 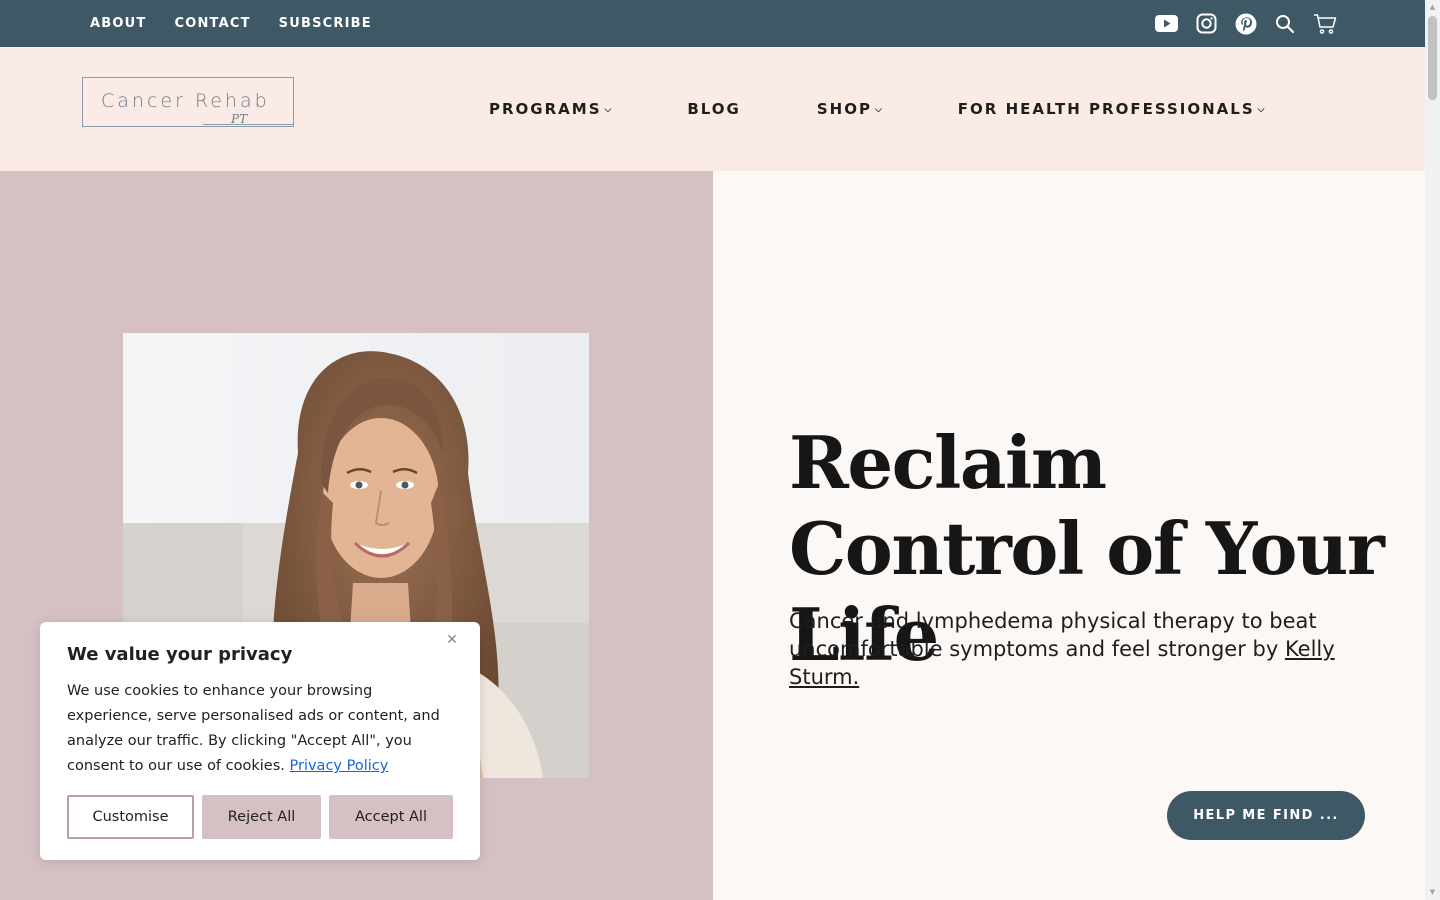 I want to click on pinterest-icon, so click(x=1246, y=24).